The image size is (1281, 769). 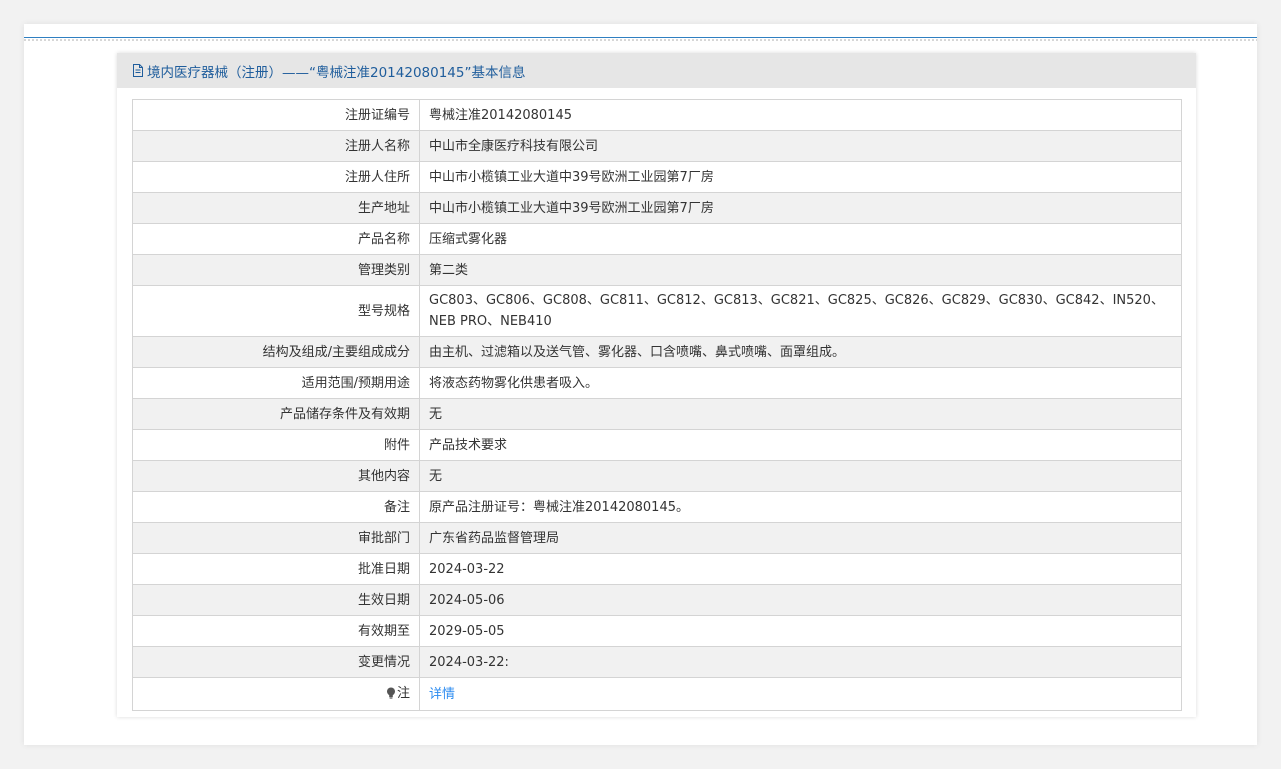 What do you see at coordinates (276, 270) in the screenshot?
I see `row-label: 管理类别` at bounding box center [276, 270].